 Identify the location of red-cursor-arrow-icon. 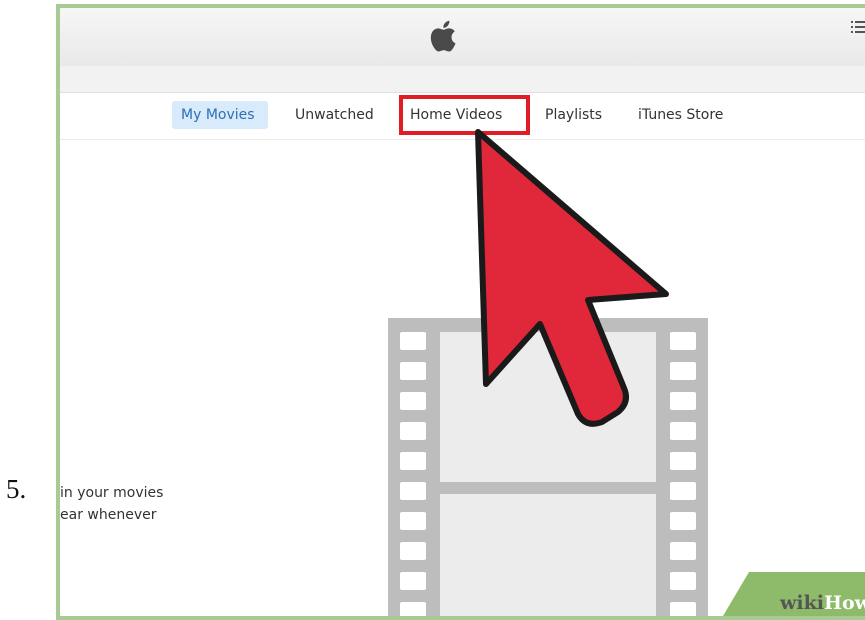
(572, 278).